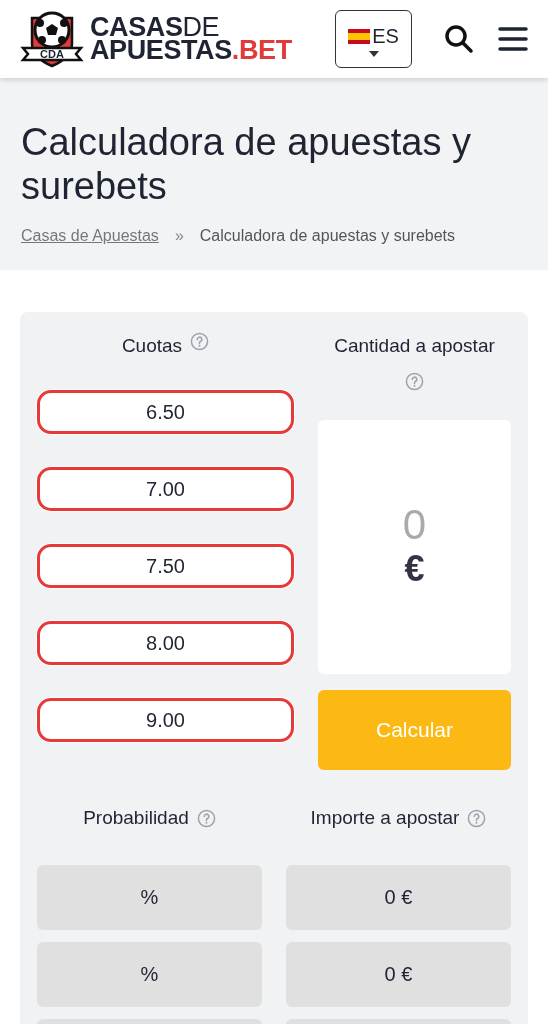  Describe the element at coordinates (414, 524) in the screenshot. I see `stake-value: 0` at that location.